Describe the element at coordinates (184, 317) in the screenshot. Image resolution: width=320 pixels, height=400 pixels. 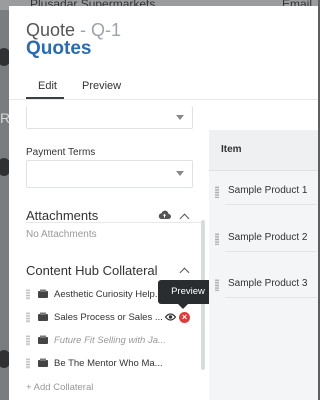
I see `remove-icon: ×` at that location.